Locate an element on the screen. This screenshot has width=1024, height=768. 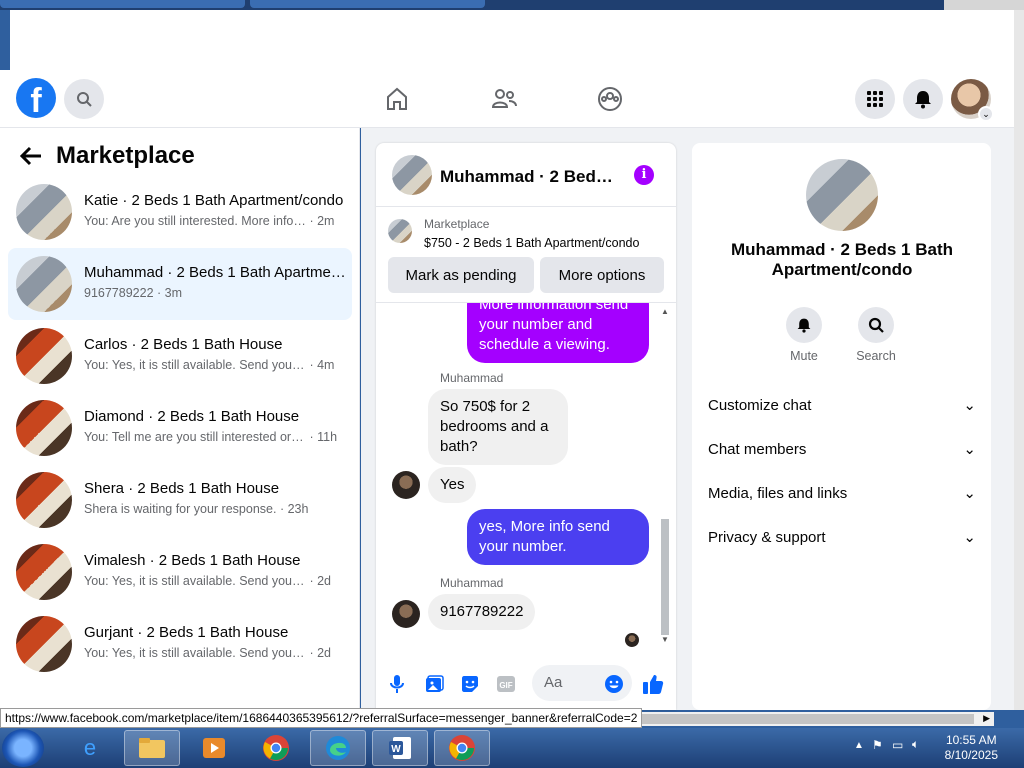
start-button is located at coordinates (23, 748).